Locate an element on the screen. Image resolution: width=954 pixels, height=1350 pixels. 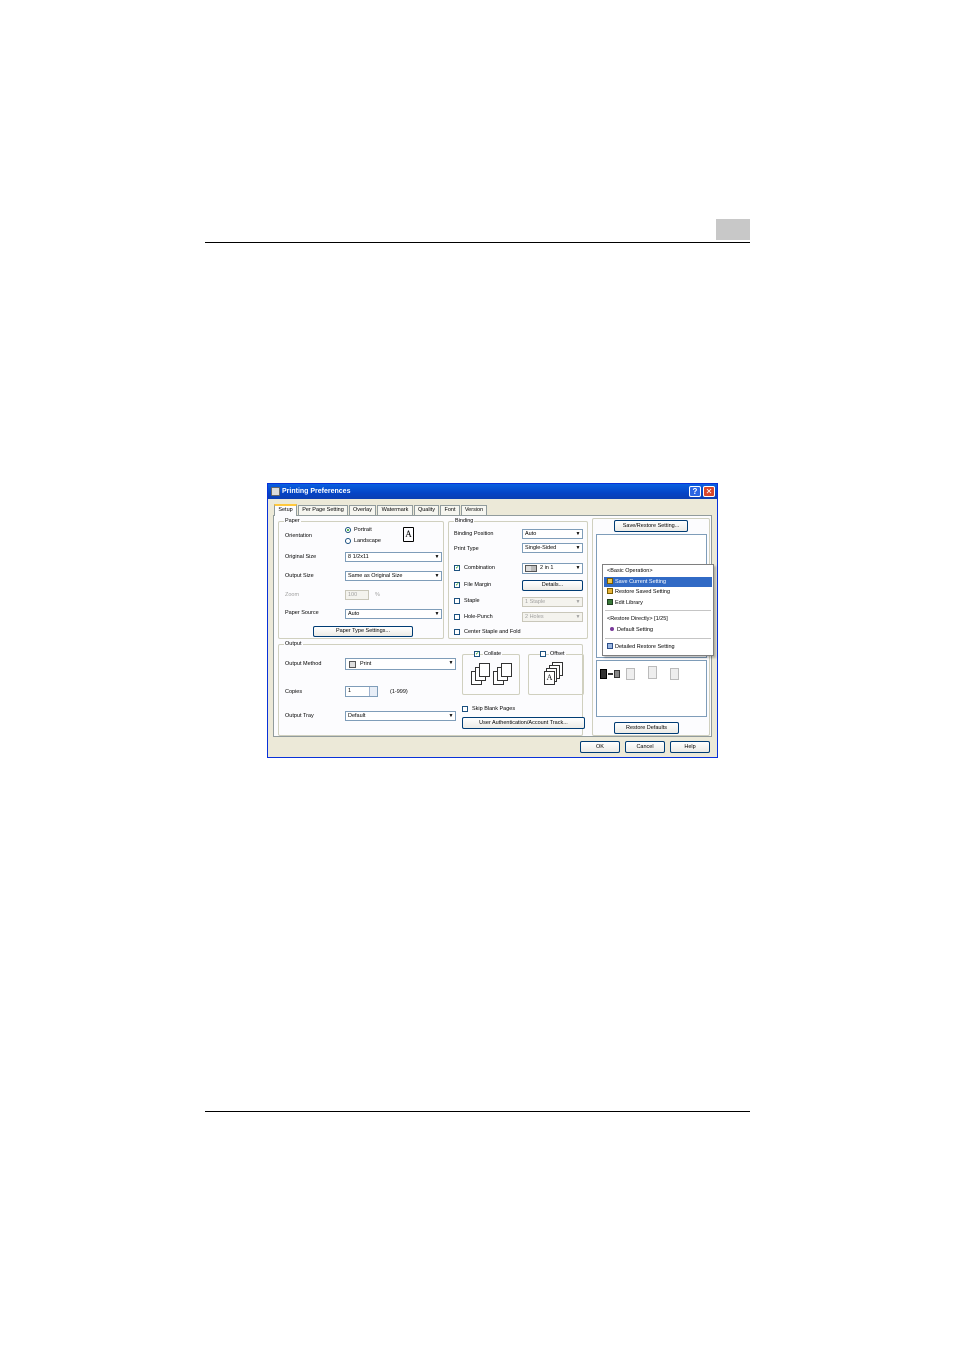
collate-label: Collate is located at coordinates (493, 654).